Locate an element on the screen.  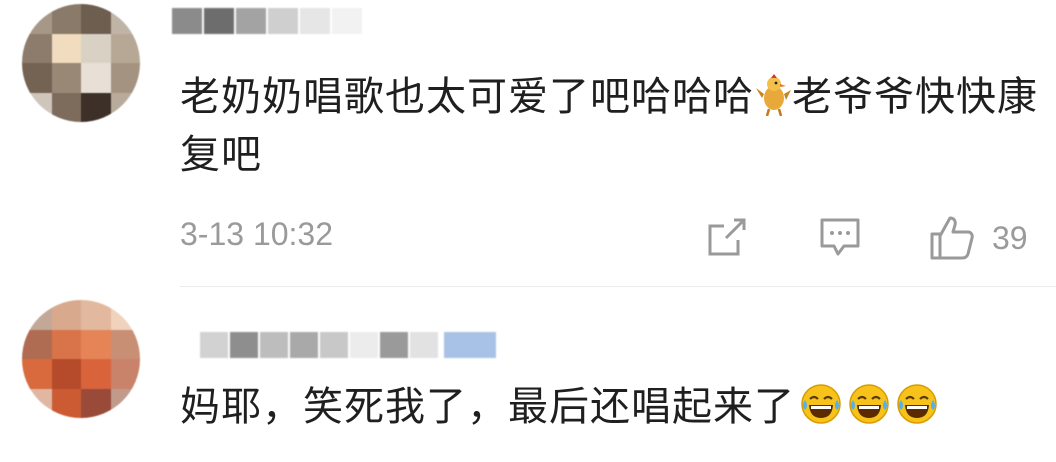
comment-icon is located at coordinates (840, 237).